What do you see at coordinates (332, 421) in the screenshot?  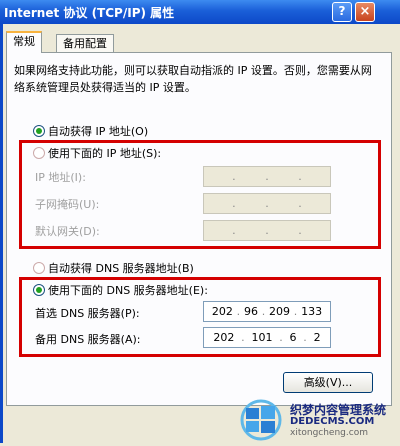 I see `watermark-line2: DEDECMS.COM` at bounding box center [332, 421].